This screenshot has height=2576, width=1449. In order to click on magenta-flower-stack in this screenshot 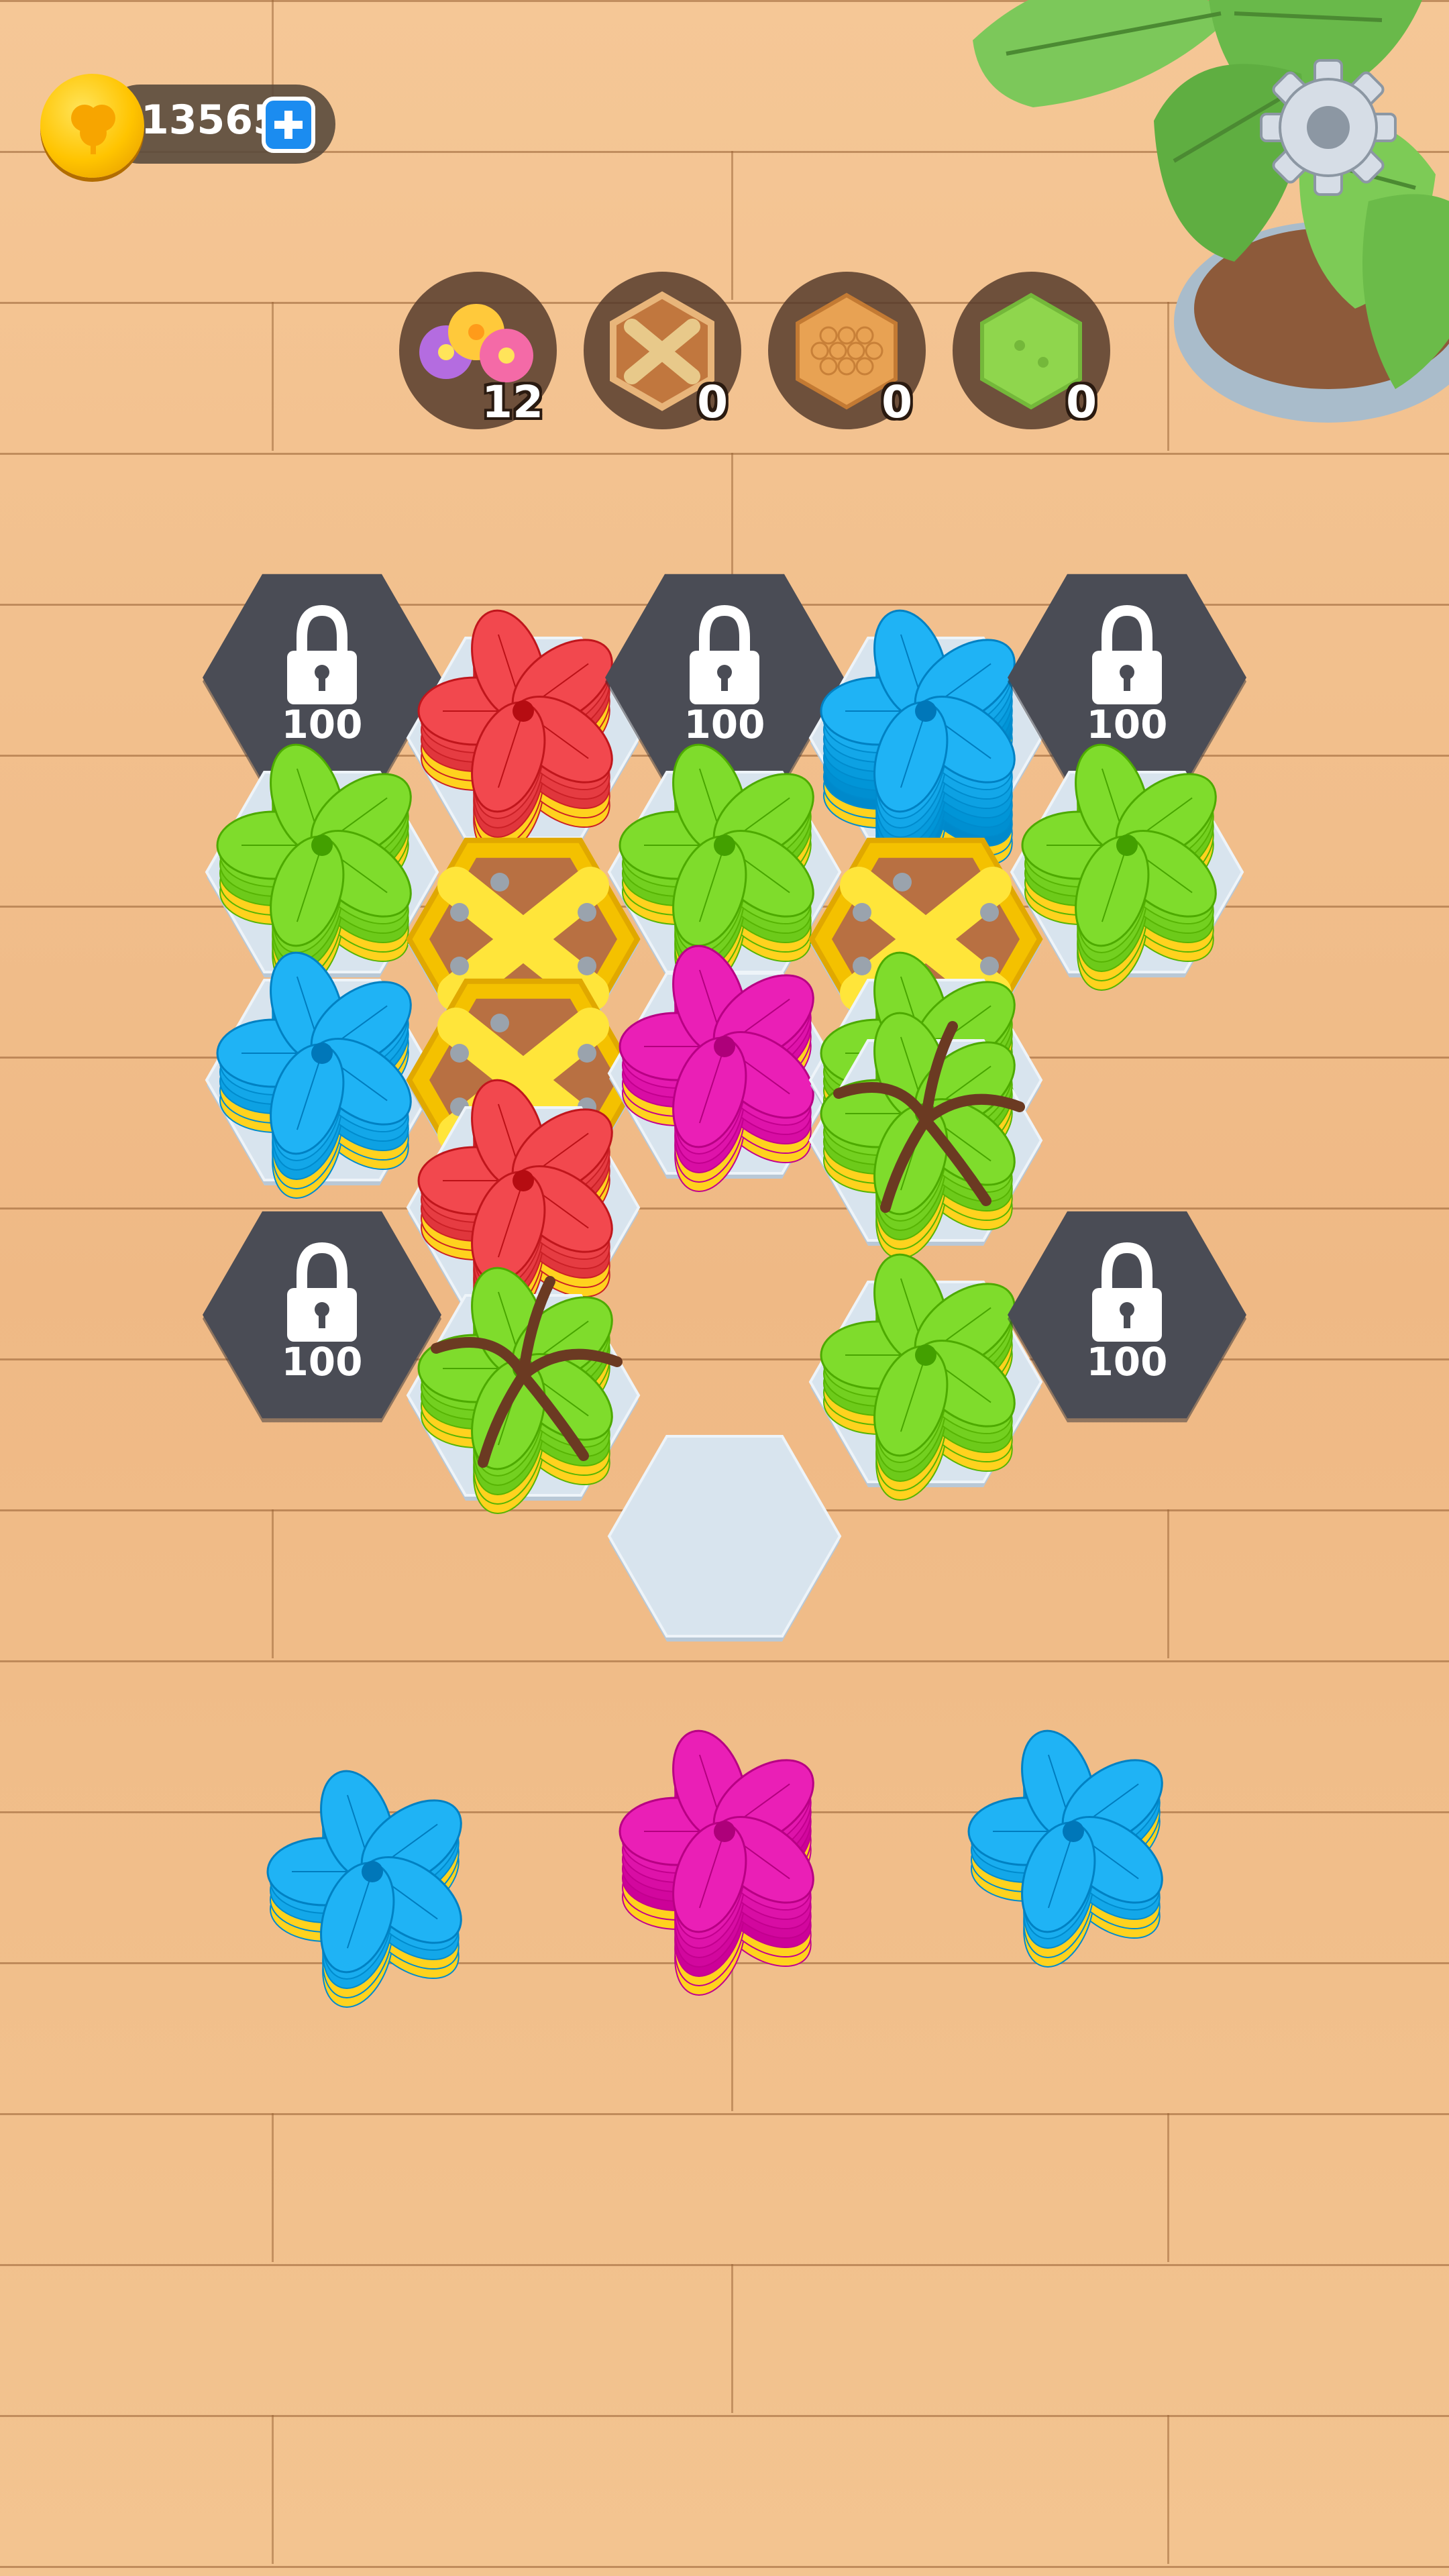, I will do `click(724, 1068)`.